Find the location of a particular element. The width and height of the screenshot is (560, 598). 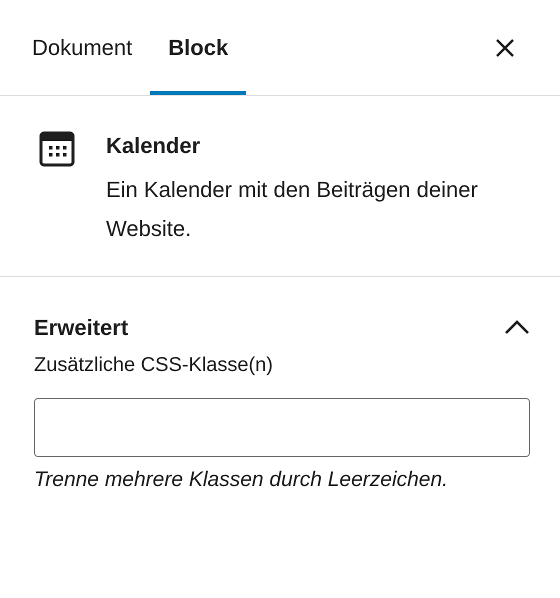

field-label: Zusätzliche CSS-Klasse(n) is located at coordinates (154, 365).